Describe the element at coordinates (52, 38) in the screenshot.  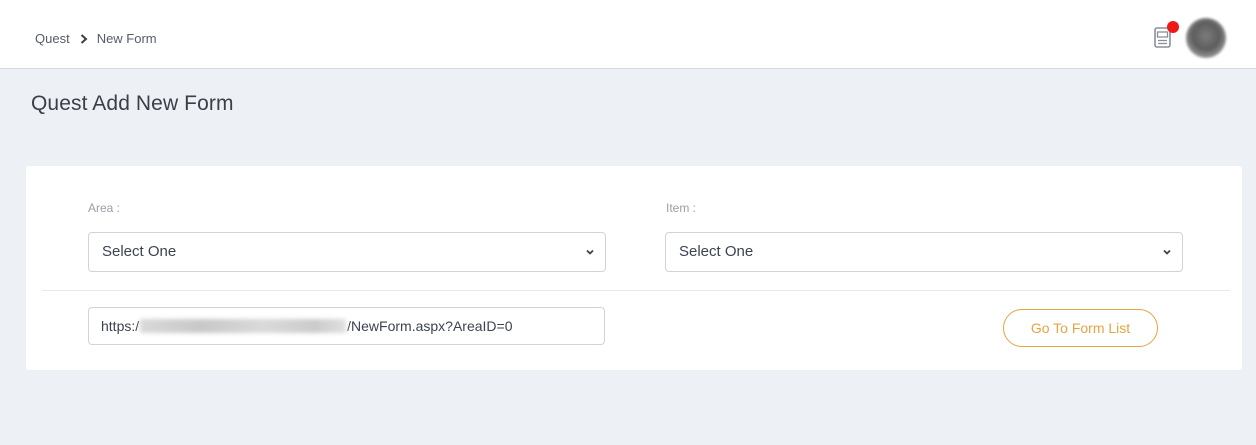
I see `breadcrumb-root: Quest` at that location.